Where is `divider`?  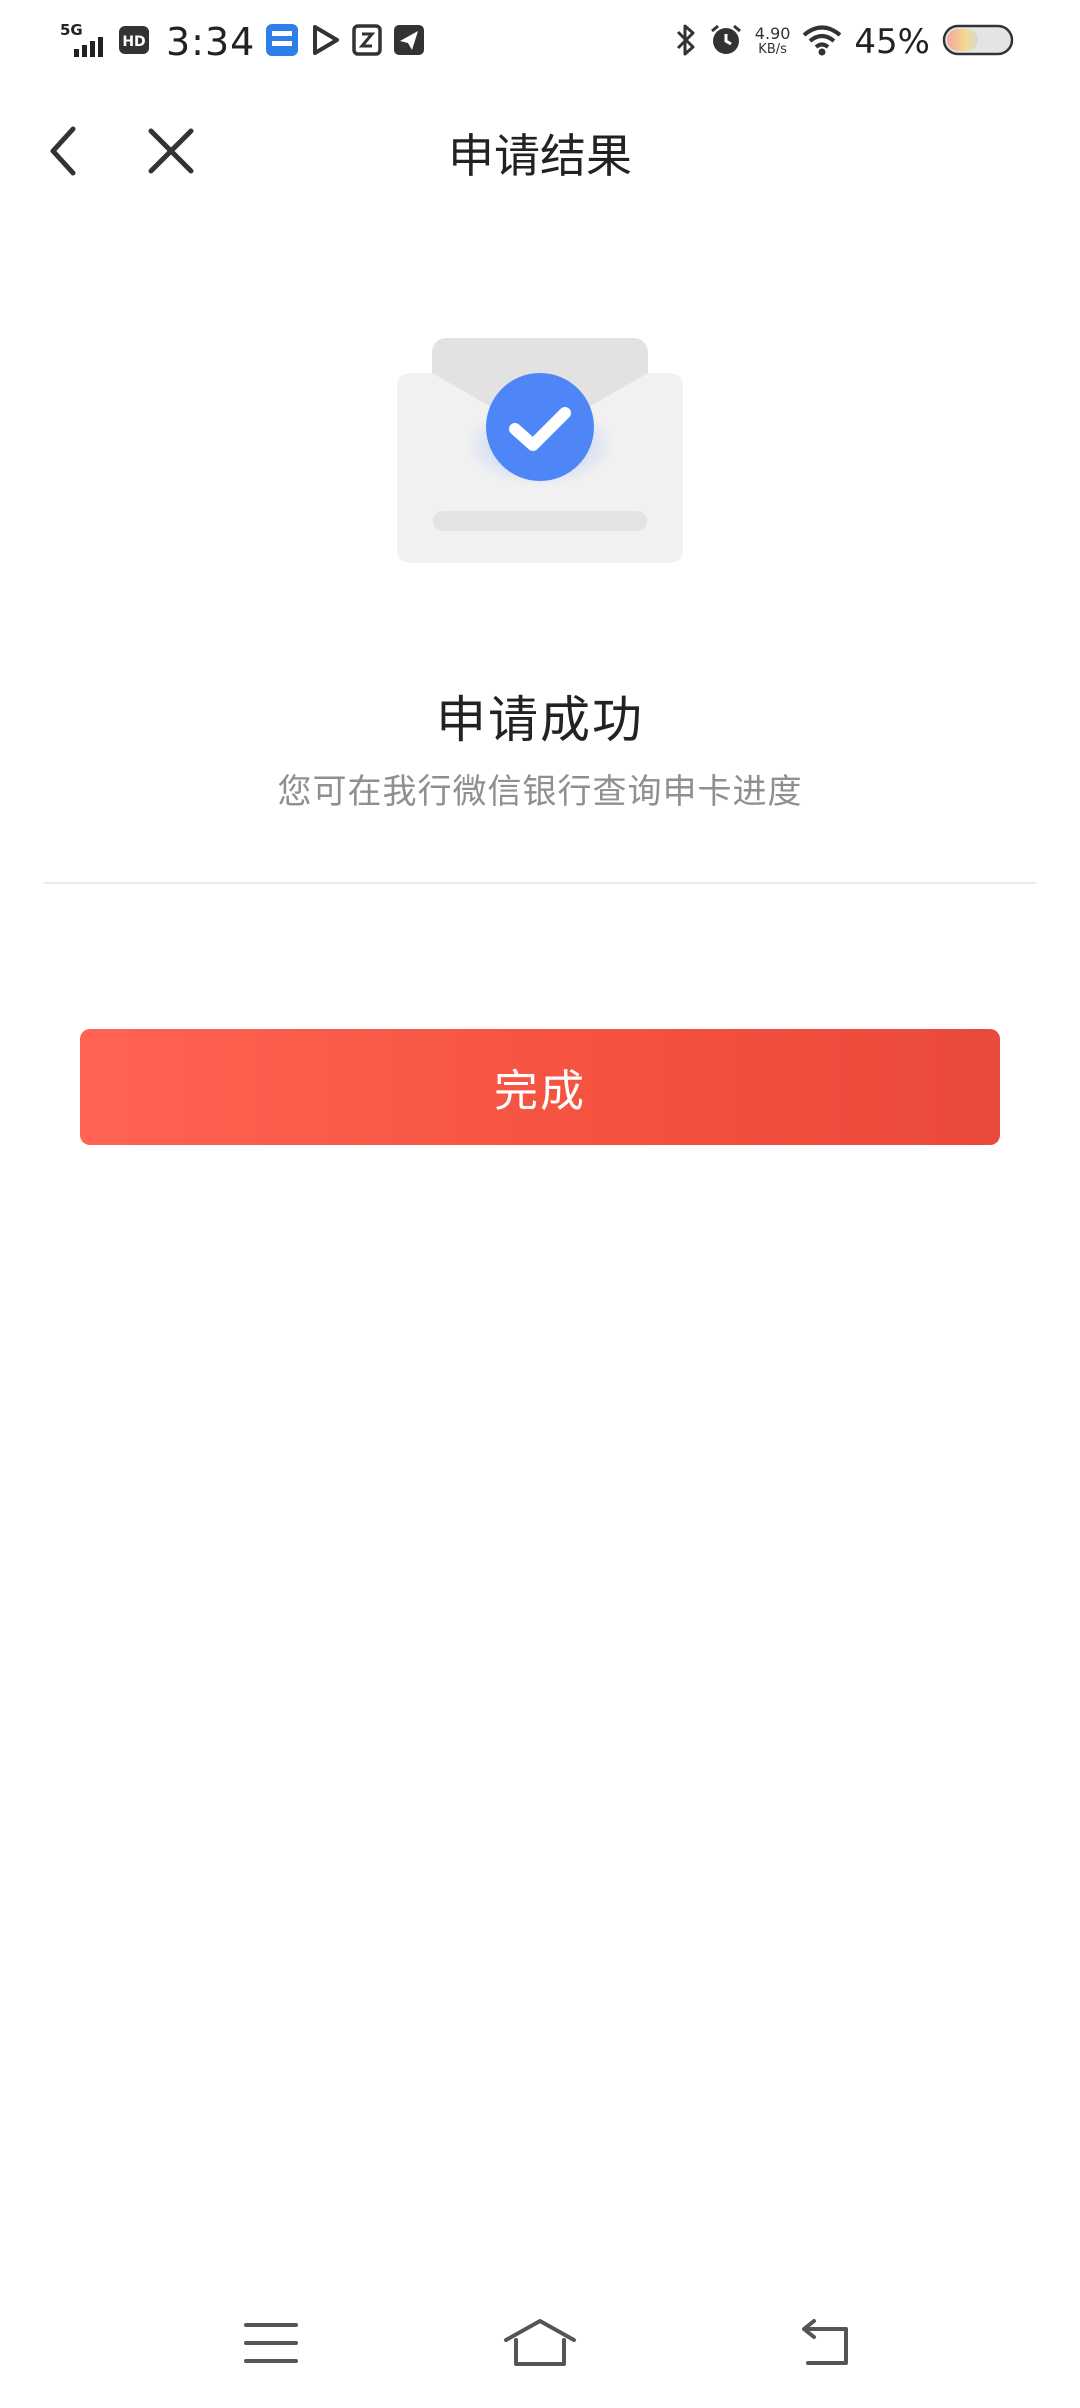
divider is located at coordinates (540, 883).